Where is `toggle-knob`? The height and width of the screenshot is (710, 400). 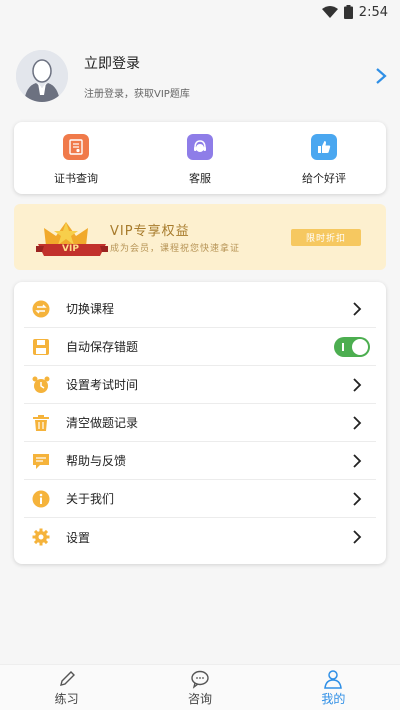
toggle-knob is located at coordinates (360, 346).